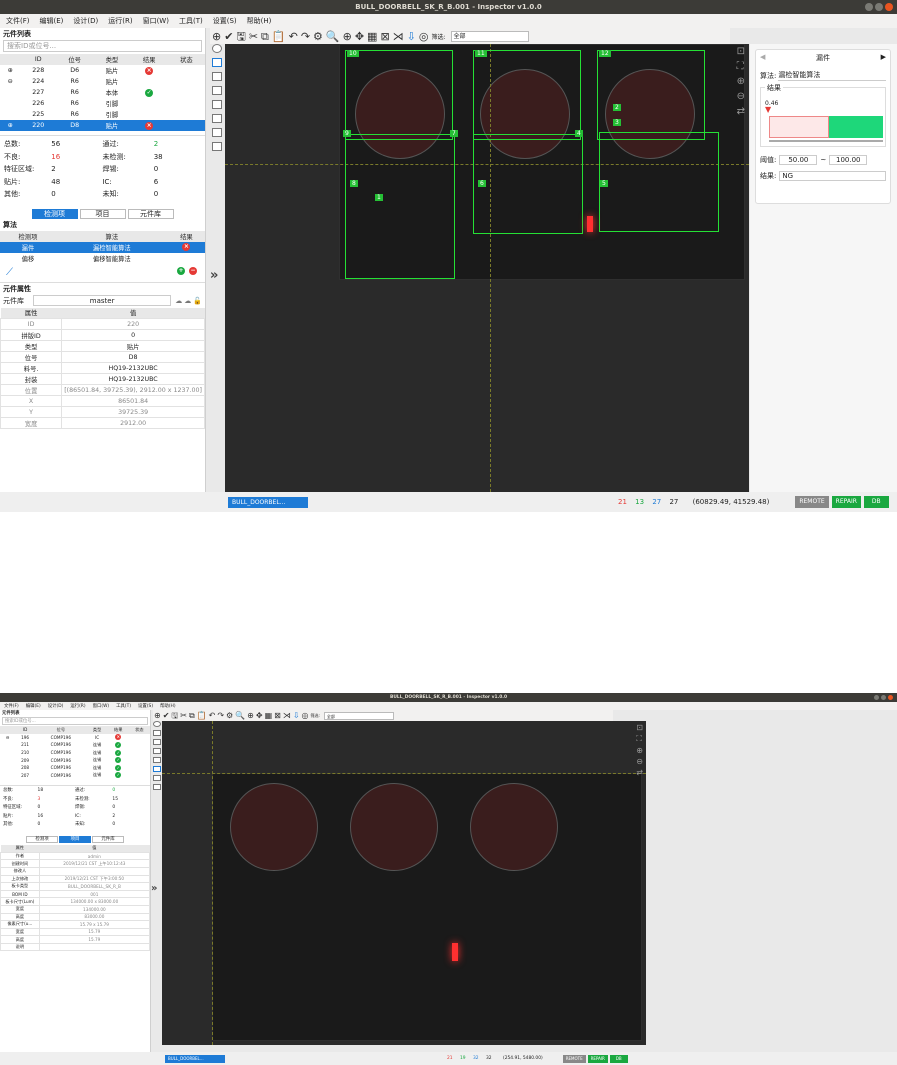 This screenshot has height=1065, width=897. What do you see at coordinates (39, 59) in the screenshot?
I see `col-id: ID` at bounding box center [39, 59].